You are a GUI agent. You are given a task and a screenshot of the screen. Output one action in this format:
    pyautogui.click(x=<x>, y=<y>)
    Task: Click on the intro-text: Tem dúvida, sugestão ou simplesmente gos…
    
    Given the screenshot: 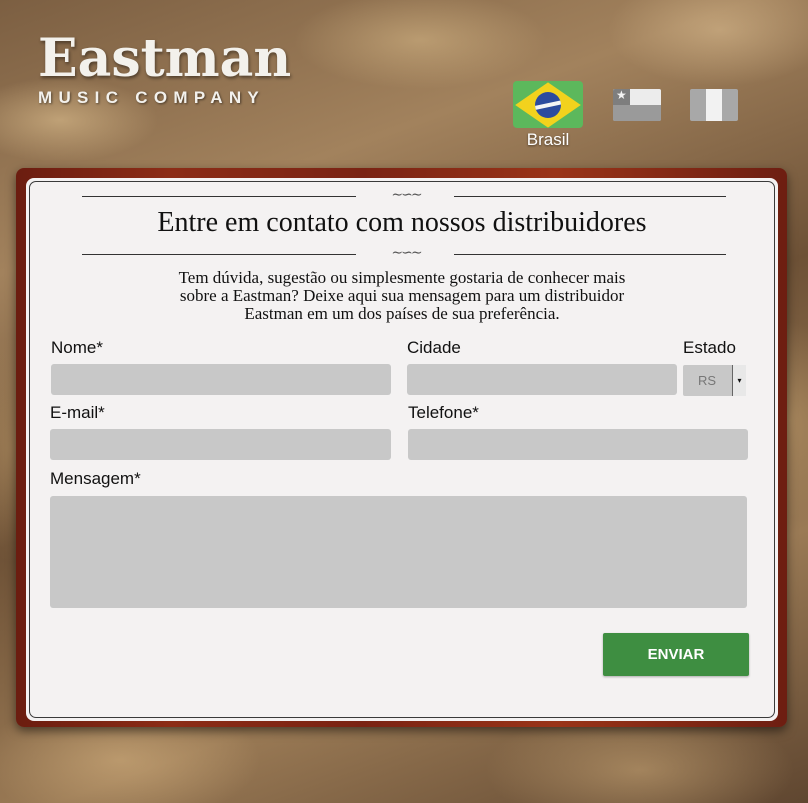 What is the action you would take?
    pyautogui.click(x=402, y=295)
    